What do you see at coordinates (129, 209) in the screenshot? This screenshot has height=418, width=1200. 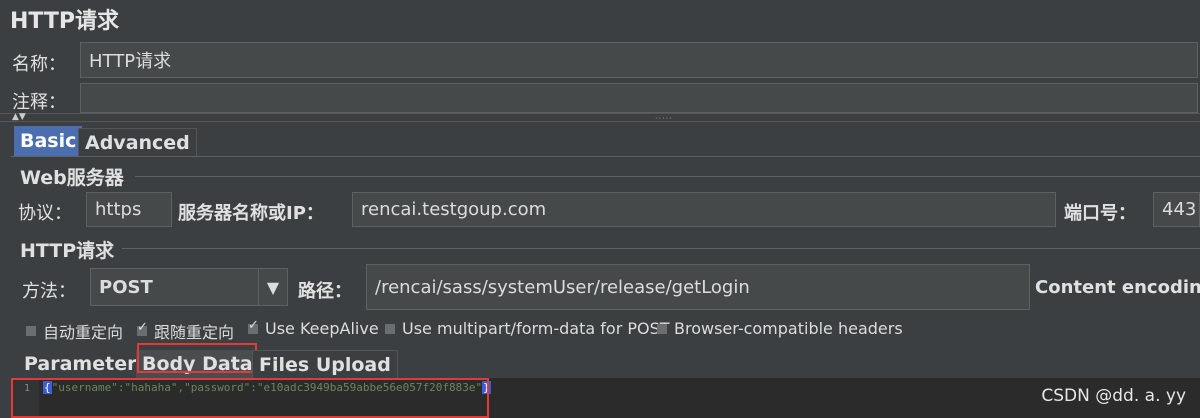 I see `protocol-input: https` at bounding box center [129, 209].